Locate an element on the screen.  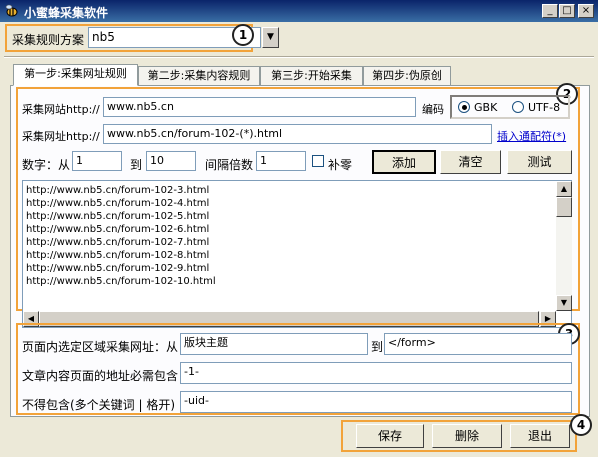
to-label: 到 is located at coordinates (136, 165).